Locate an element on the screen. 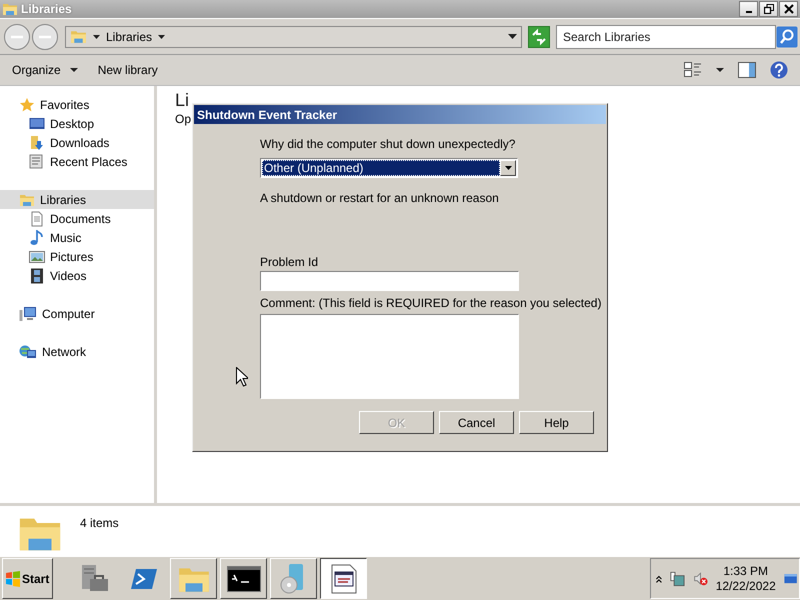 This screenshot has width=800, height=600. organize-menu: Organize is located at coordinates (45, 70).